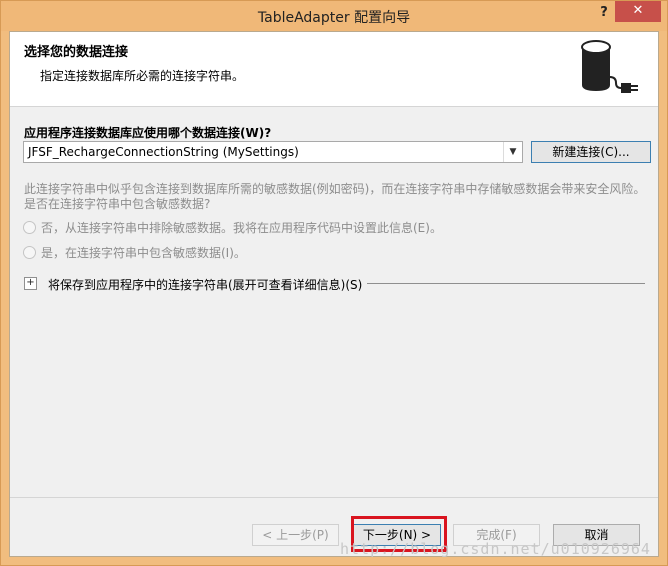 This screenshot has width=668, height=566. Describe the element at coordinates (148, 133) in the screenshot. I see `connection-question-label: 应用程序连接数据库应使用哪个数据连接(W)?` at that location.